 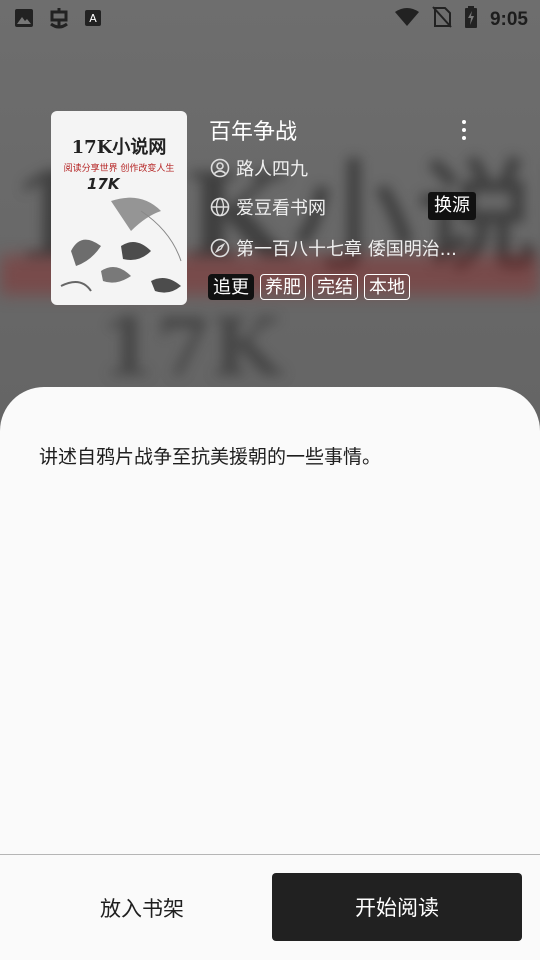 I want to click on font-icon: A, so click(x=93, y=20).